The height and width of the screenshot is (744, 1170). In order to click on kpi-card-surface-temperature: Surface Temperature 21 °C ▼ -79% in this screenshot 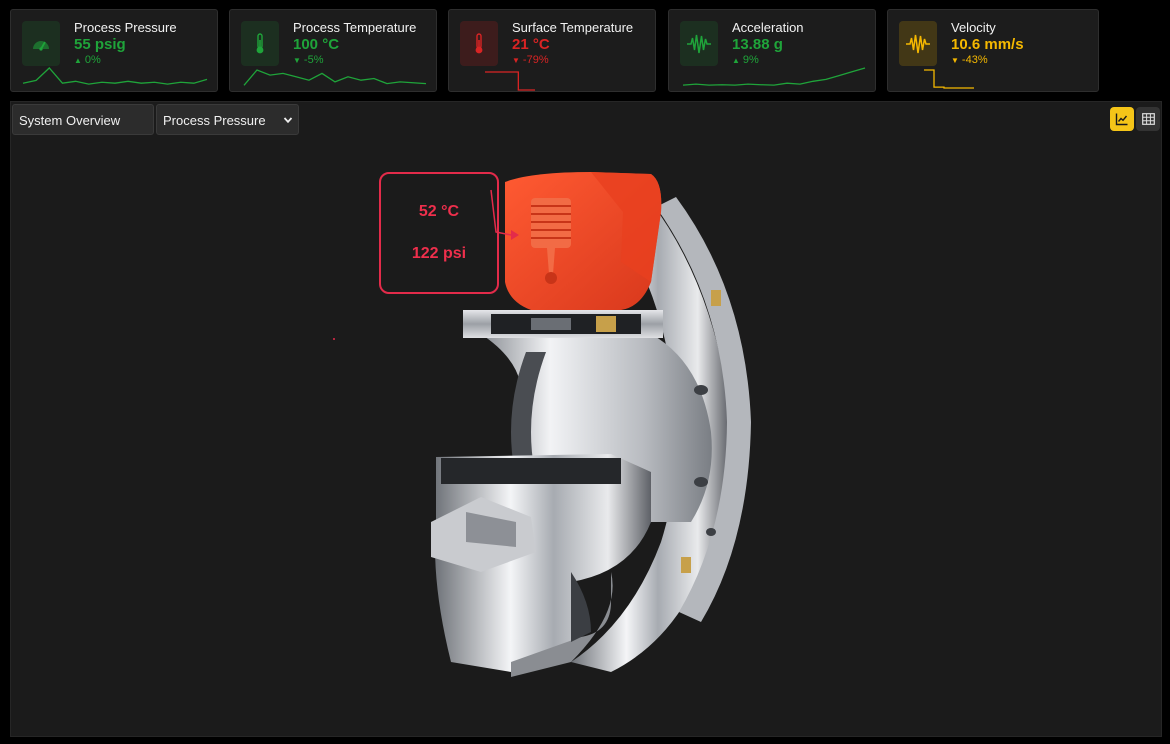, I will do `click(552, 50)`.